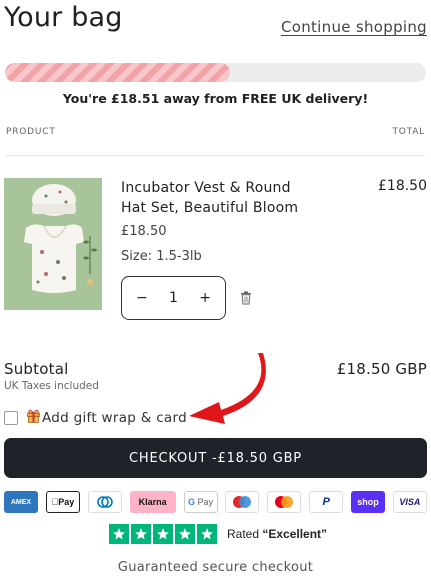 The height and width of the screenshot is (577, 431). What do you see at coordinates (200, 502) in the screenshot?
I see `google-pay-icon: G Pay` at bounding box center [200, 502].